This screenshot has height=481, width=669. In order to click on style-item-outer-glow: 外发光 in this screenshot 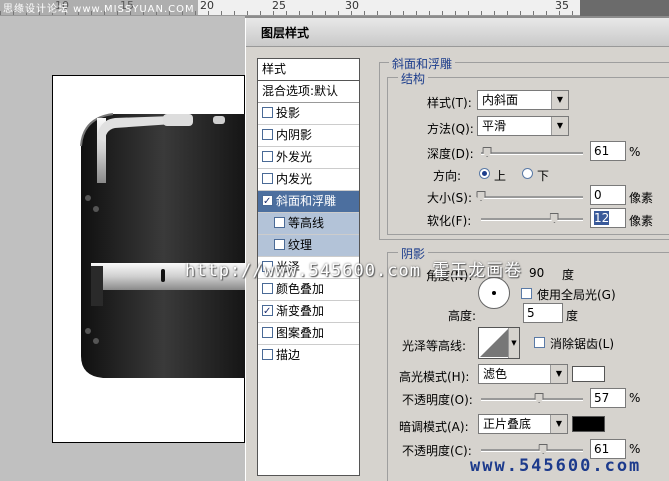, I will do `click(308, 158)`.